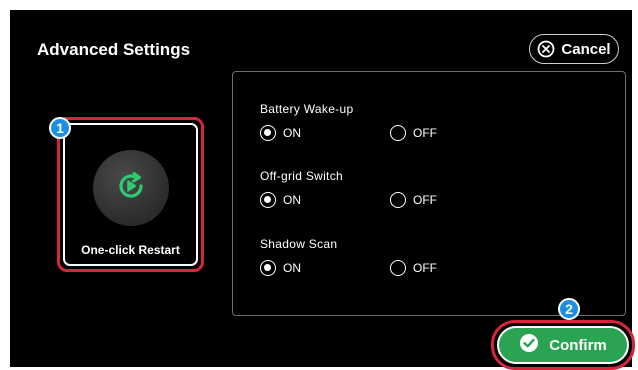  I want to click on off-grid-switch-off-radio: OFF, so click(413, 200).